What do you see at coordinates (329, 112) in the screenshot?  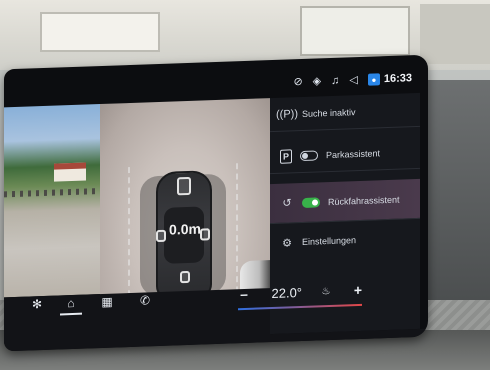 I see `menu-item-label: Suche inaktiv` at bounding box center [329, 112].